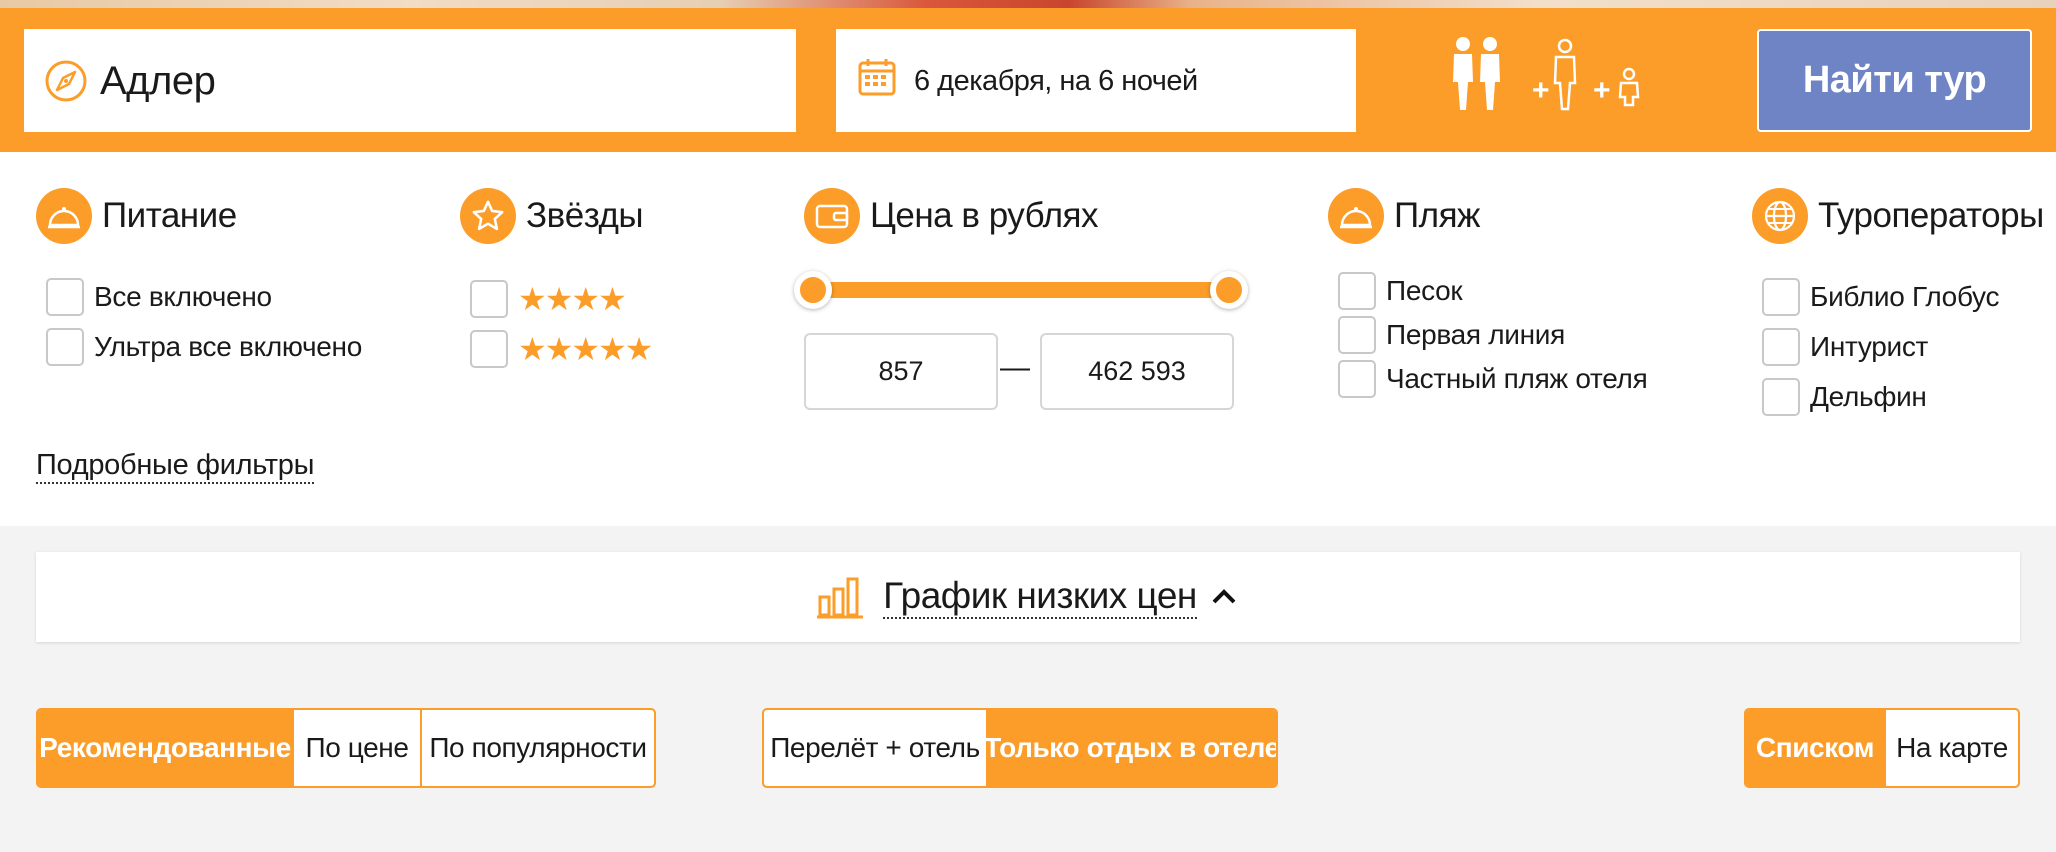  I want to click on sort-by-popularity: По популярности, so click(537, 748).